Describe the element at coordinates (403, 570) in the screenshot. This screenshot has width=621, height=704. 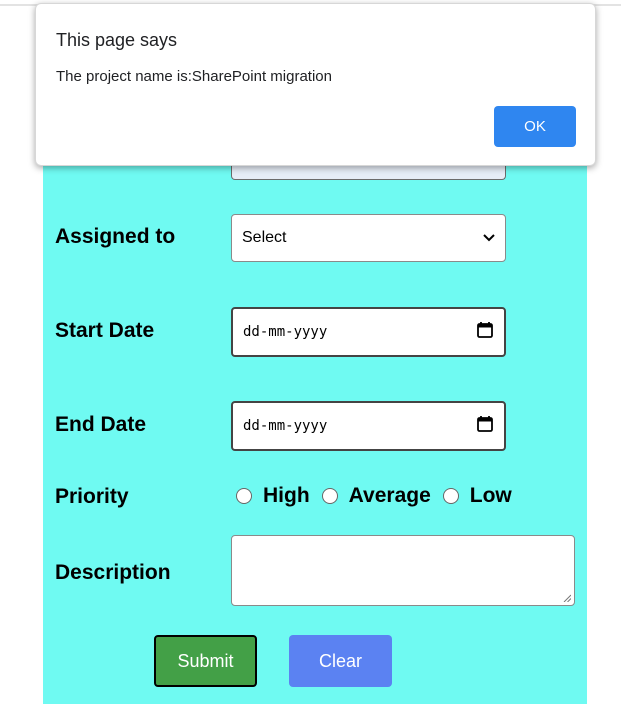
I see `description-textarea` at that location.